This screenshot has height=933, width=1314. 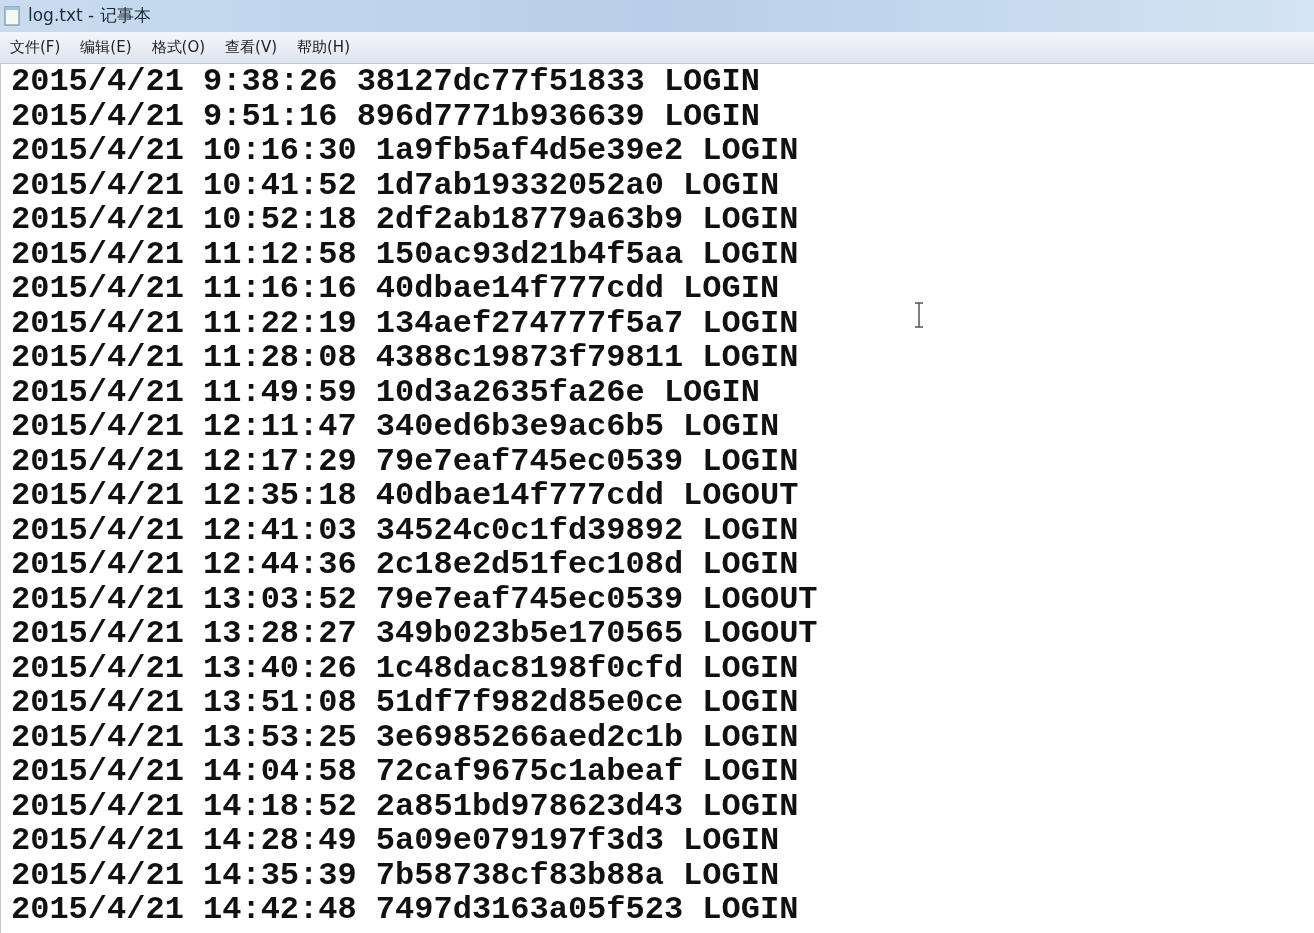 What do you see at coordinates (405, 220) in the screenshot?
I see `text-line: 2015/4/21 10:52:18 2df2ab18779a63b9 LOGIN` at bounding box center [405, 220].